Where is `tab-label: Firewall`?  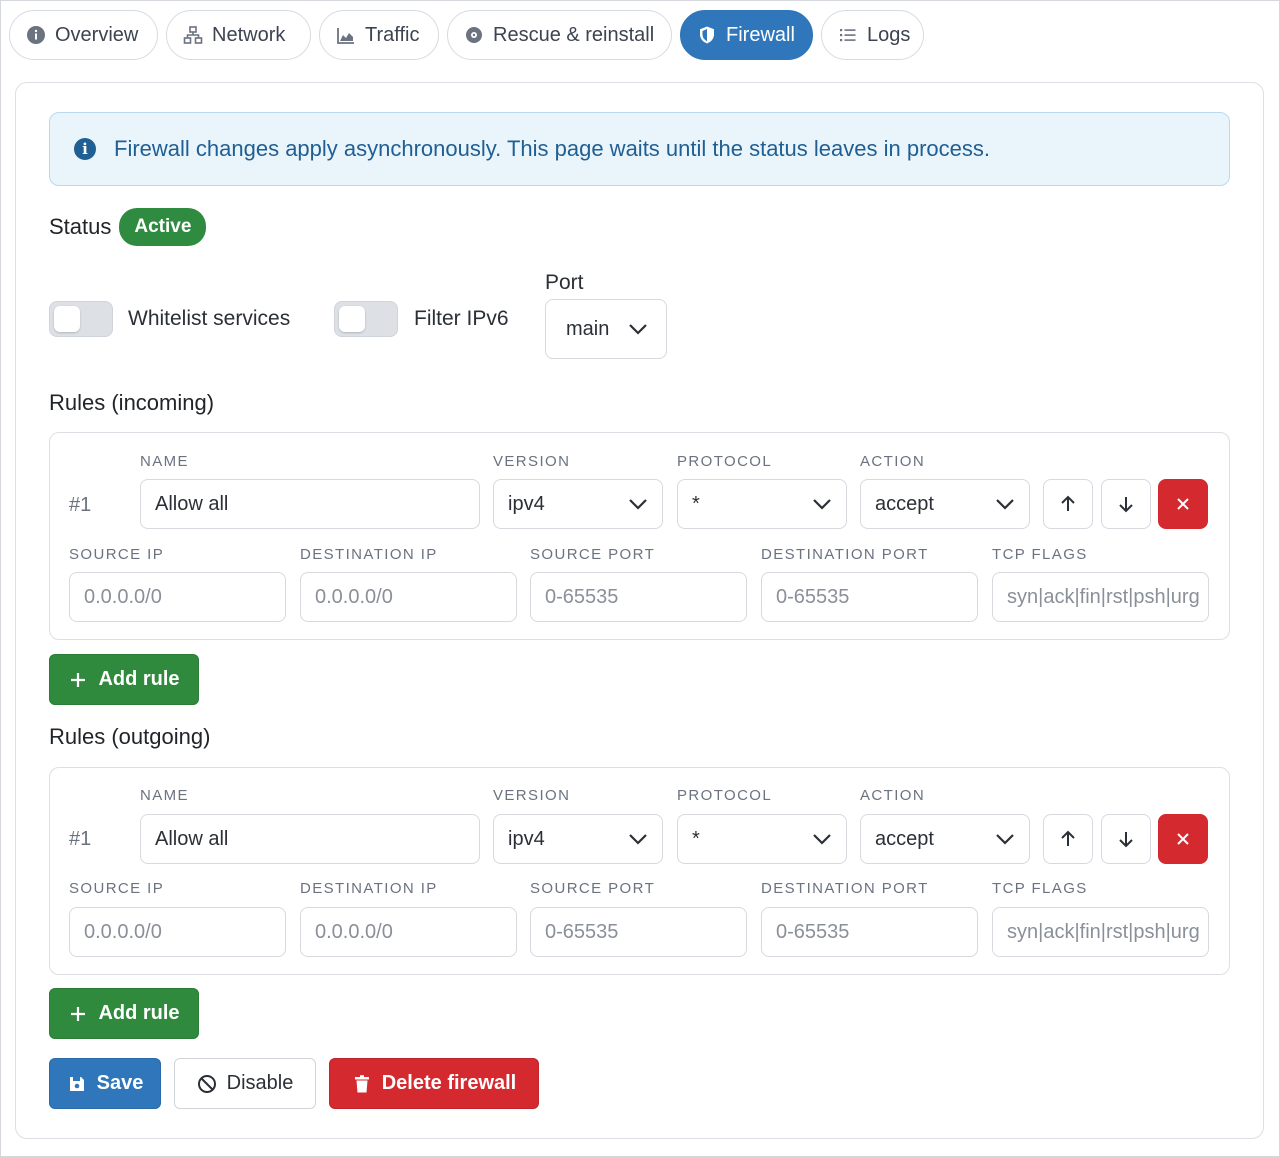 tab-label: Firewall is located at coordinates (760, 34).